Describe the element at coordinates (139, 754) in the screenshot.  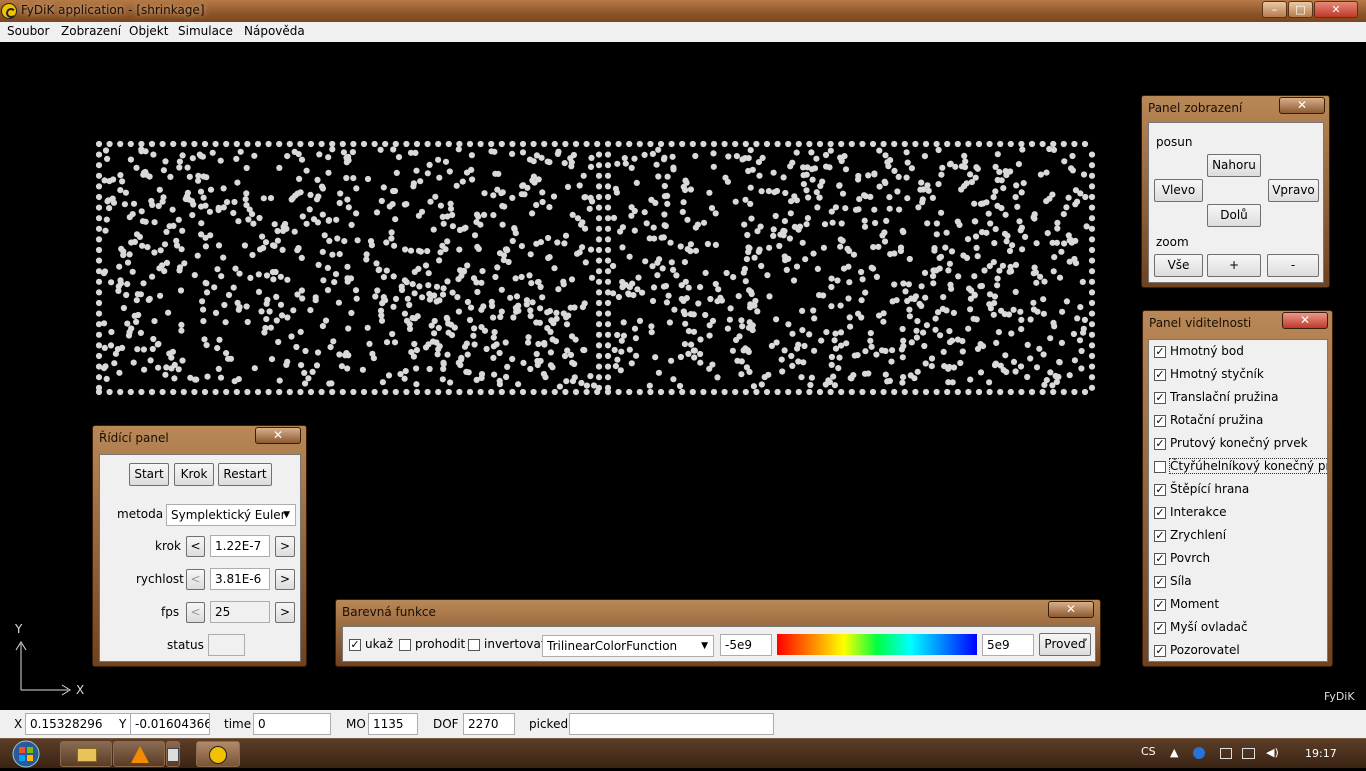
I see `taskbar-vlc-icon` at that location.